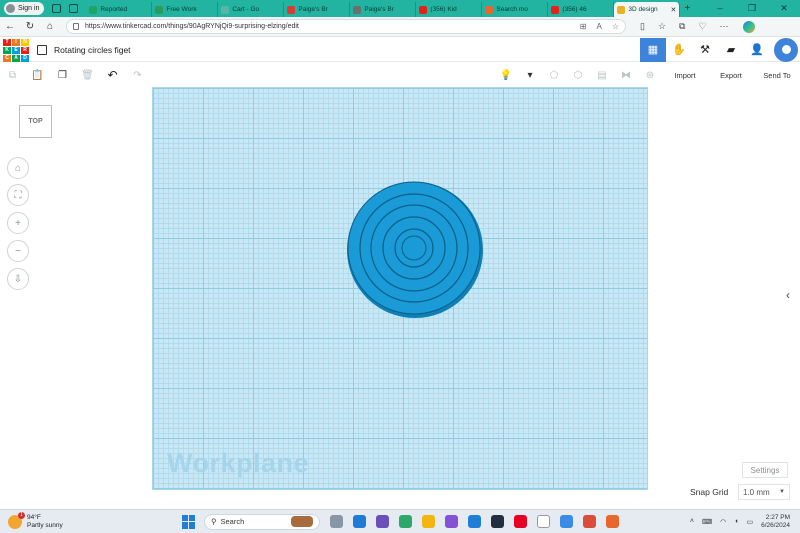  I want to click on browser-tab: Search mo, so click(515, 9).